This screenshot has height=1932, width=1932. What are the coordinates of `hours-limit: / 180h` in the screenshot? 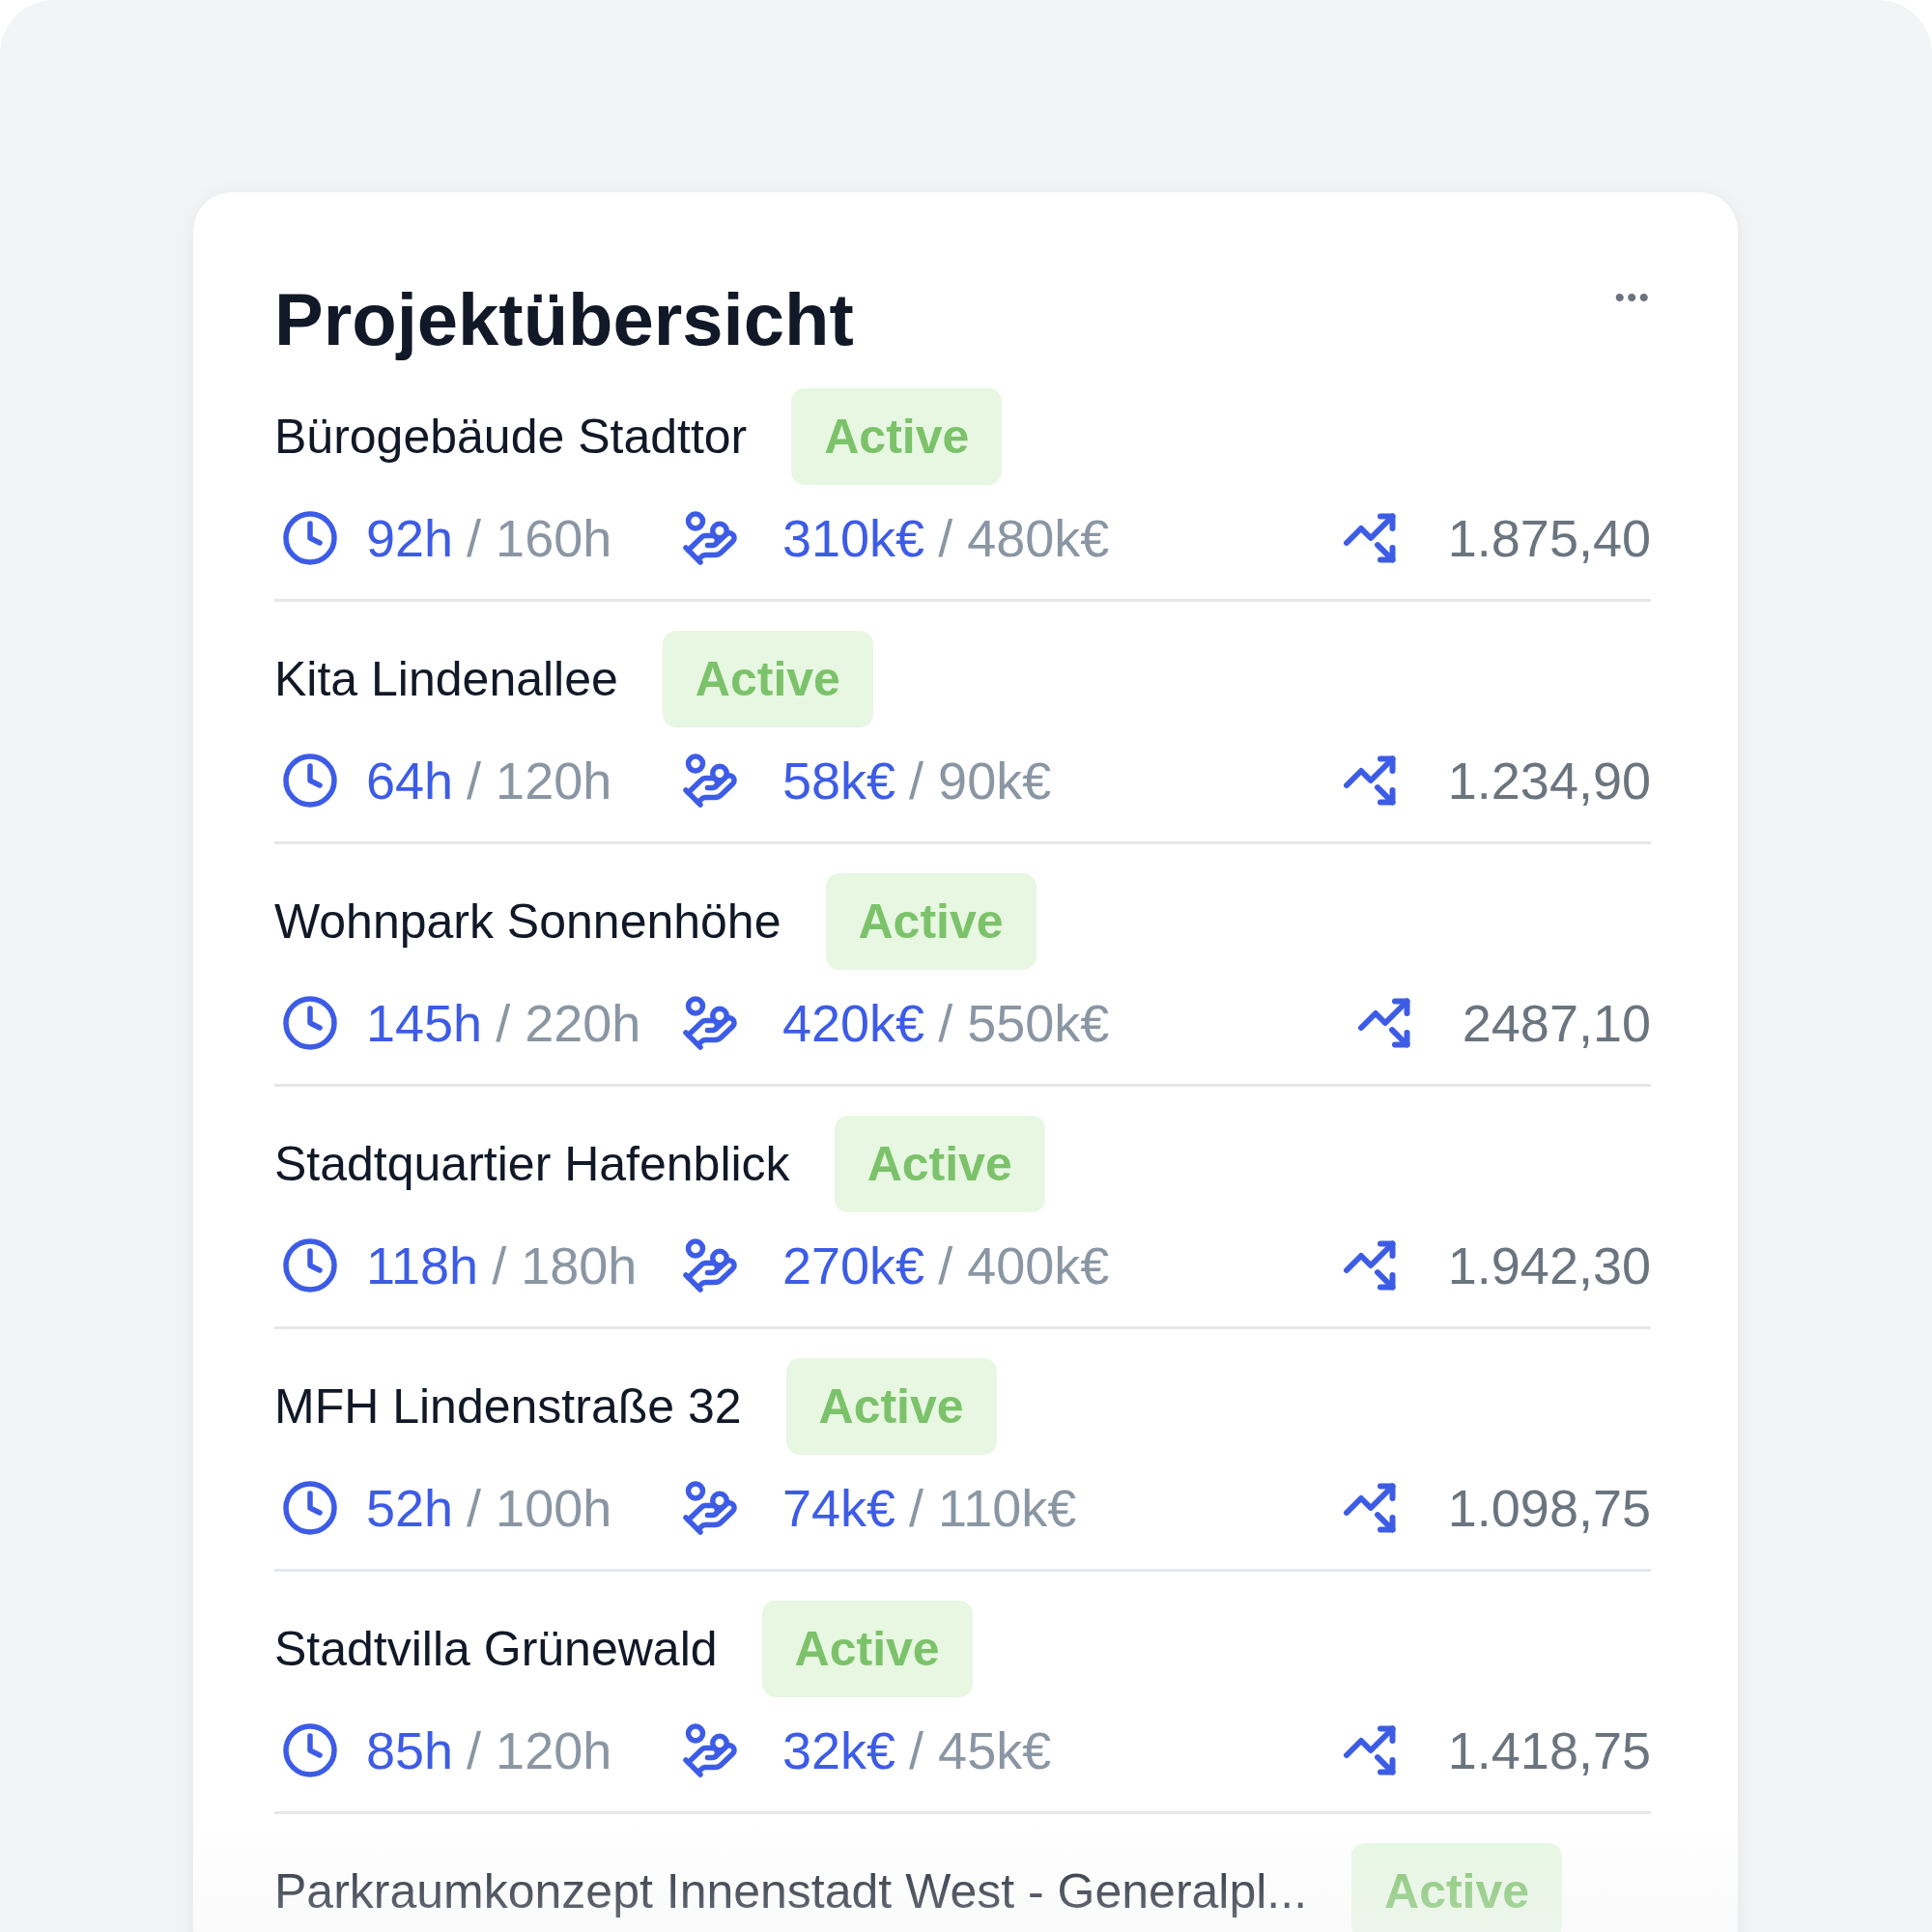 It's located at (565, 1266).